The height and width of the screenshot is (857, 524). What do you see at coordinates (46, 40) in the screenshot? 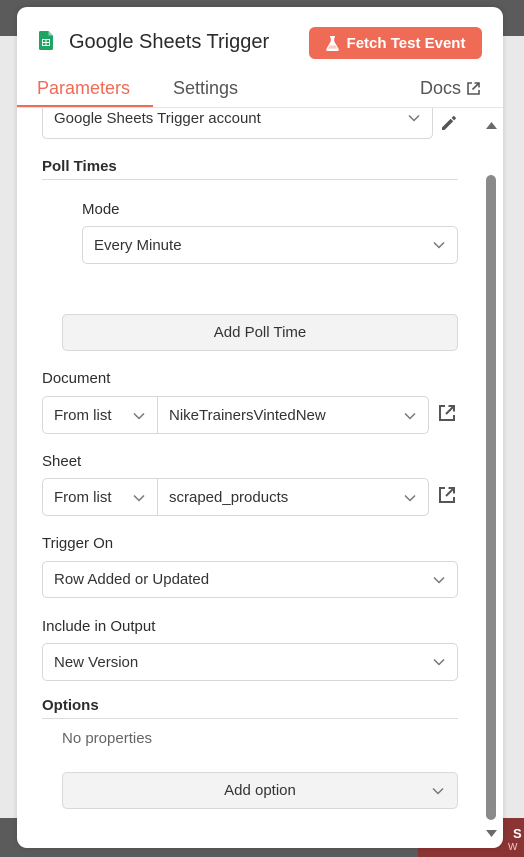
I see `google-sheets-icon` at bounding box center [46, 40].